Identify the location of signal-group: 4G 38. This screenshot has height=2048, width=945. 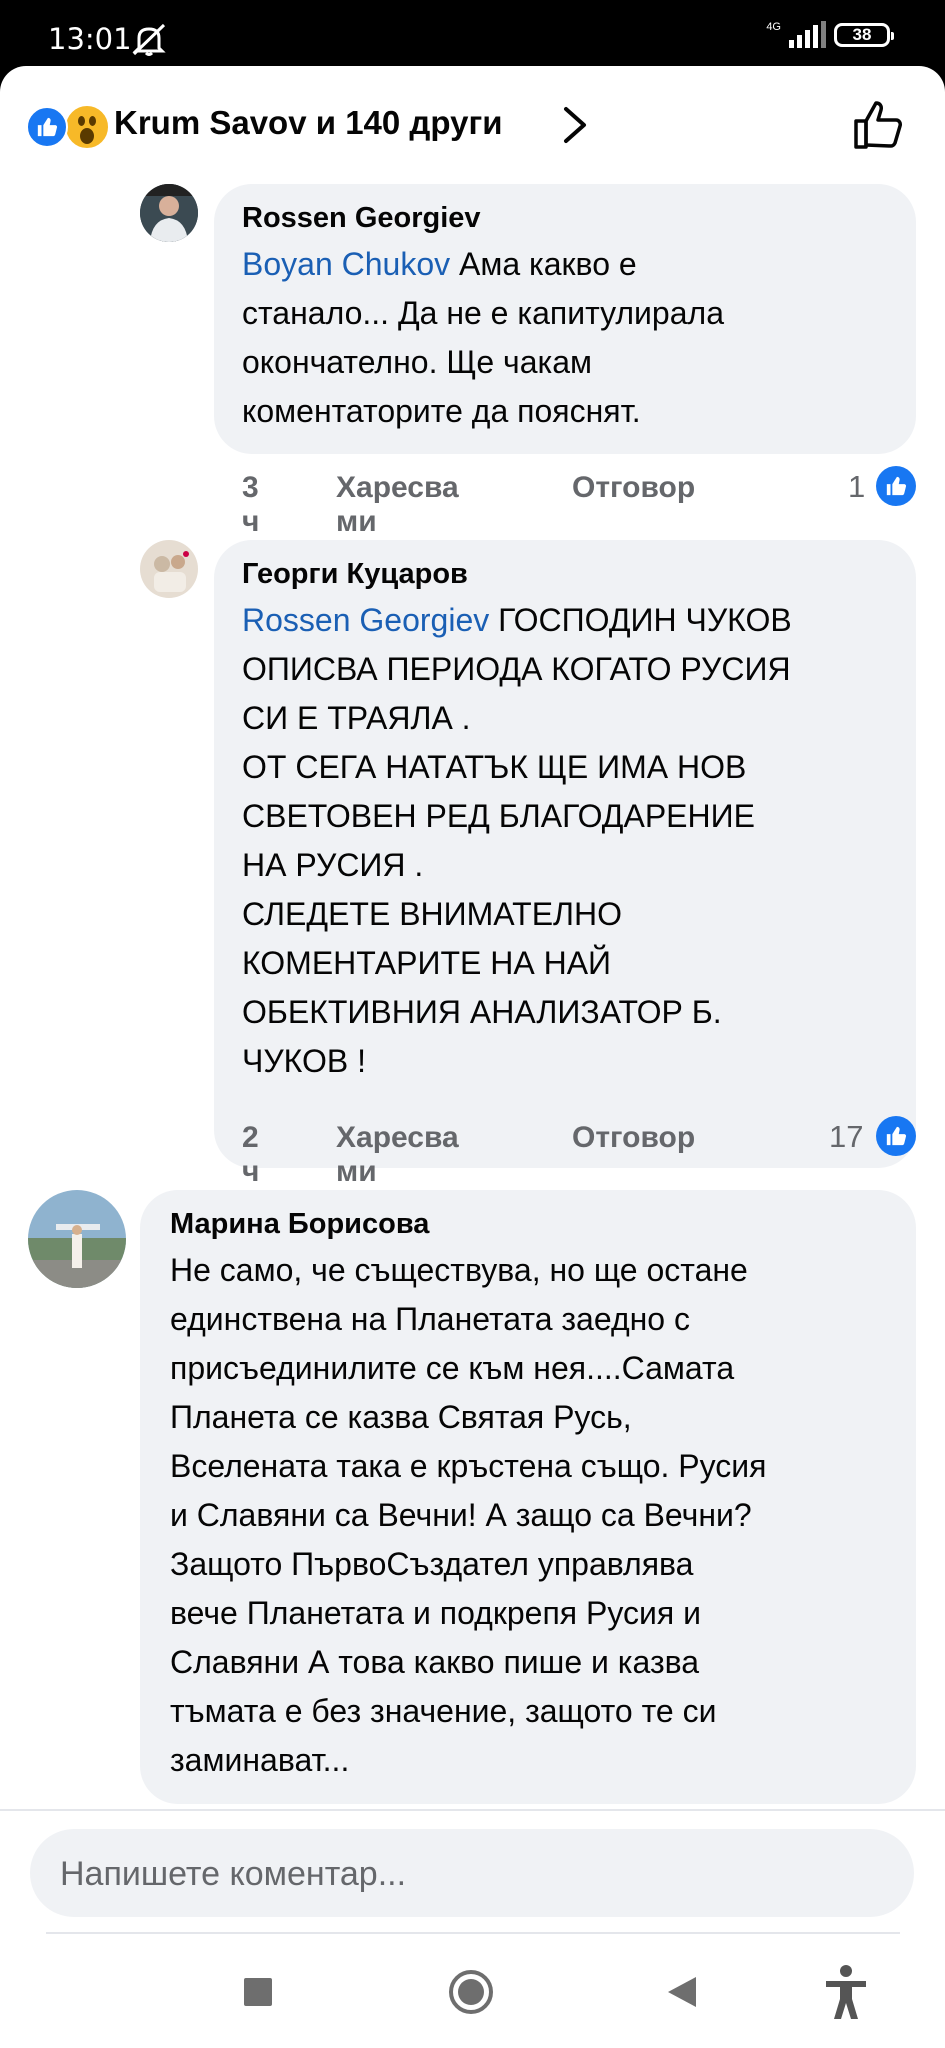
(830, 34).